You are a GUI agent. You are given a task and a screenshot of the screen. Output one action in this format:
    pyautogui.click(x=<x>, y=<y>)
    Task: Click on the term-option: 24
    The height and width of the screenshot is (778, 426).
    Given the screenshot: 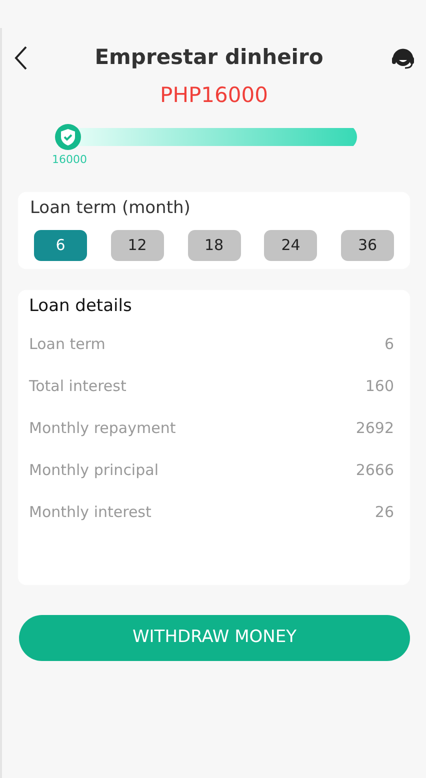 What is the action you would take?
    pyautogui.click(x=291, y=245)
    